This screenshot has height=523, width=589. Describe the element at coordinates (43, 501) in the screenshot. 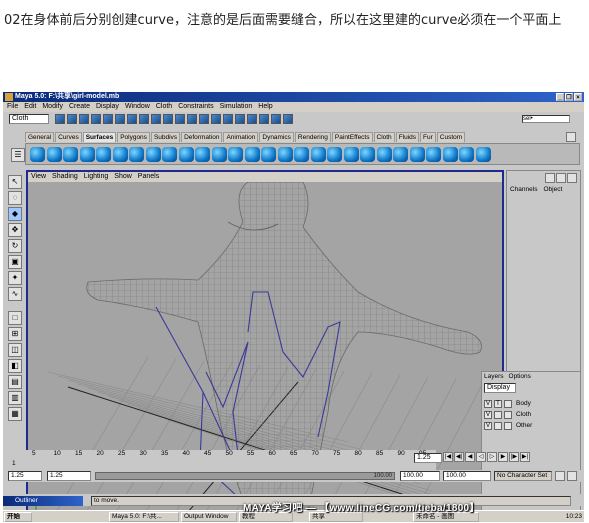

I see `outliner-window-tab: Outliner` at that location.